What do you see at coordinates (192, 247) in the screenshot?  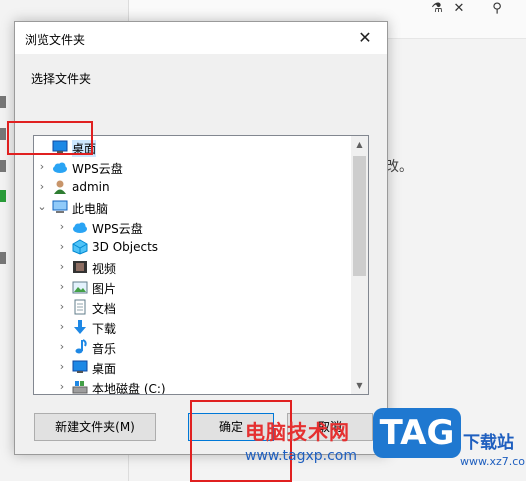 I see `tree-item: › 3D Objects` at bounding box center [192, 247].